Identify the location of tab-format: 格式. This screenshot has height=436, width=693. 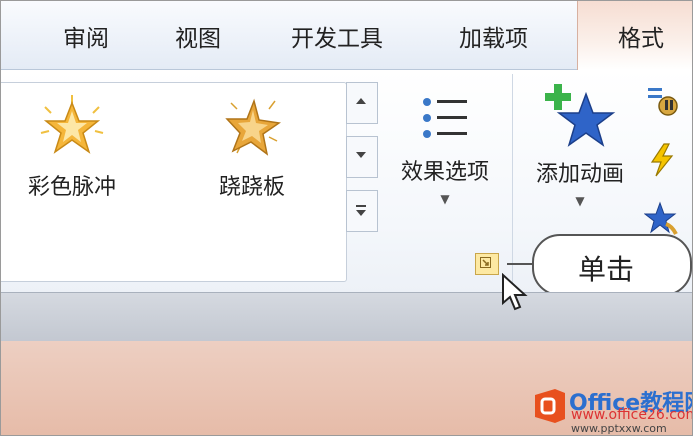
(634, 35).